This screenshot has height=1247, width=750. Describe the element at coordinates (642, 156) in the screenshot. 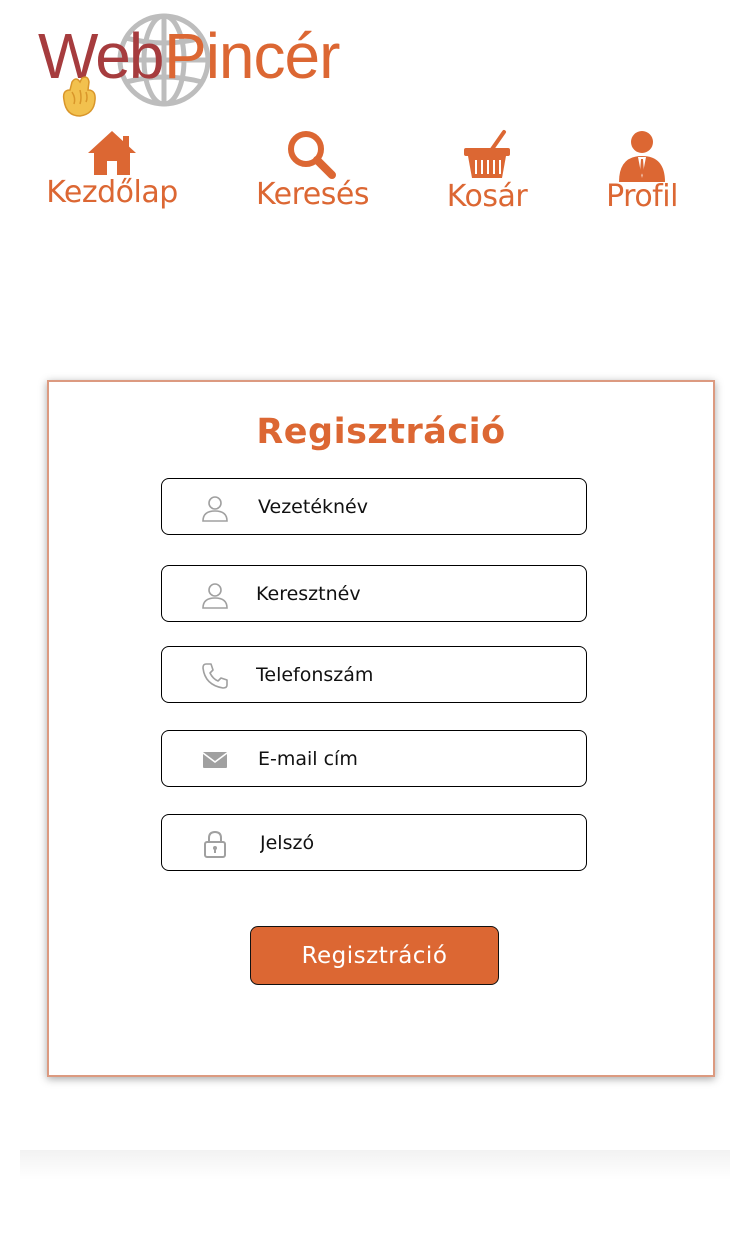

I see `user-icon` at that location.